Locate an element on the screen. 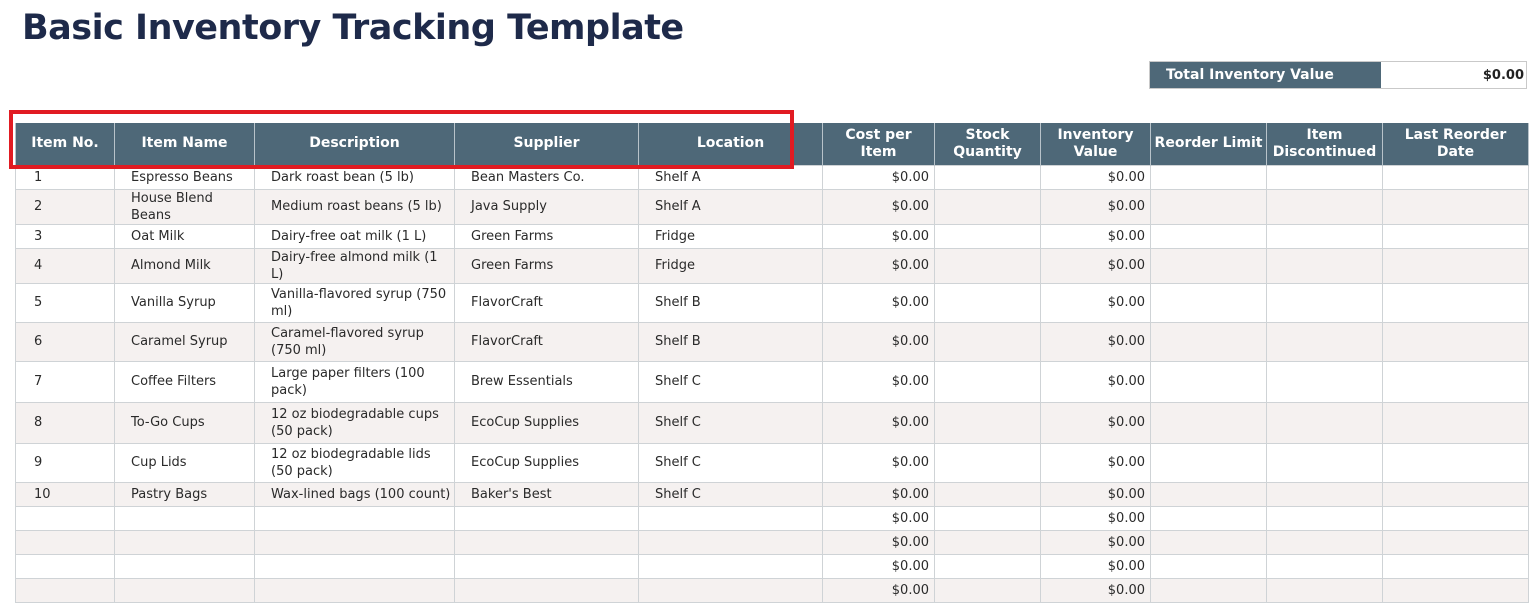 Image resolution: width=1536 pixels, height=603 pixels. cell-description: Medium roast beans (5 lb) is located at coordinates (354, 206).